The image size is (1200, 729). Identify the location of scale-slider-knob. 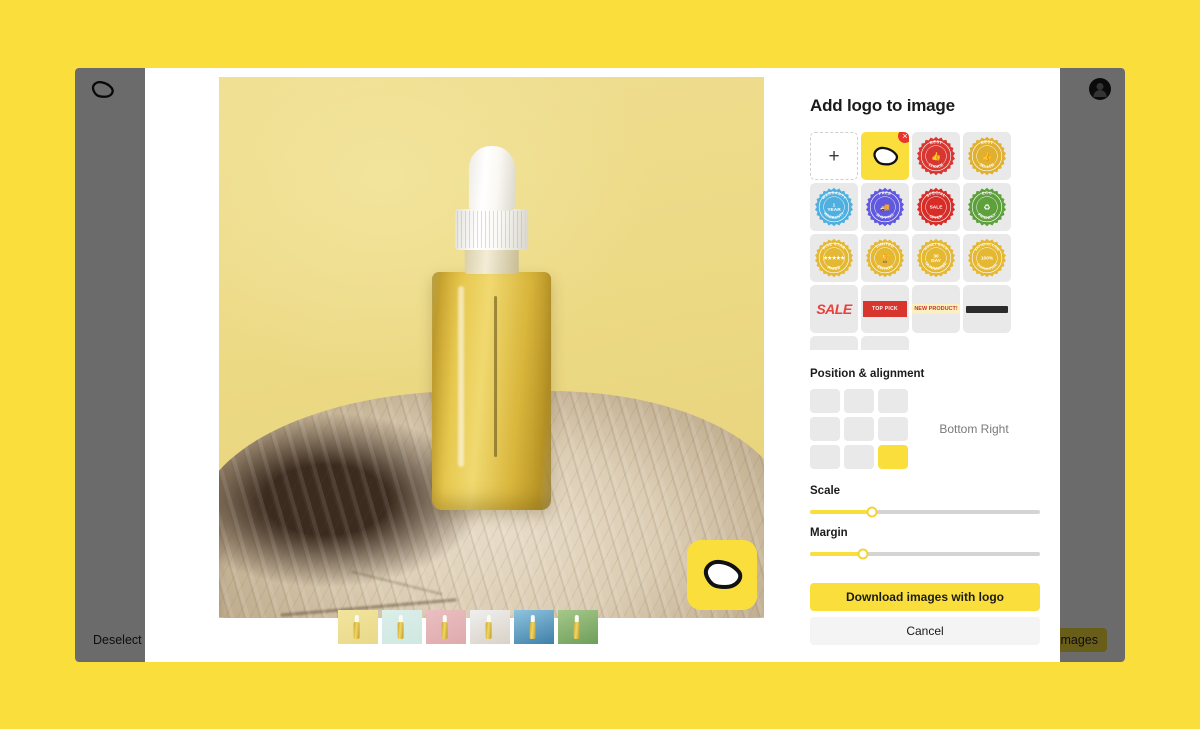
(872, 512).